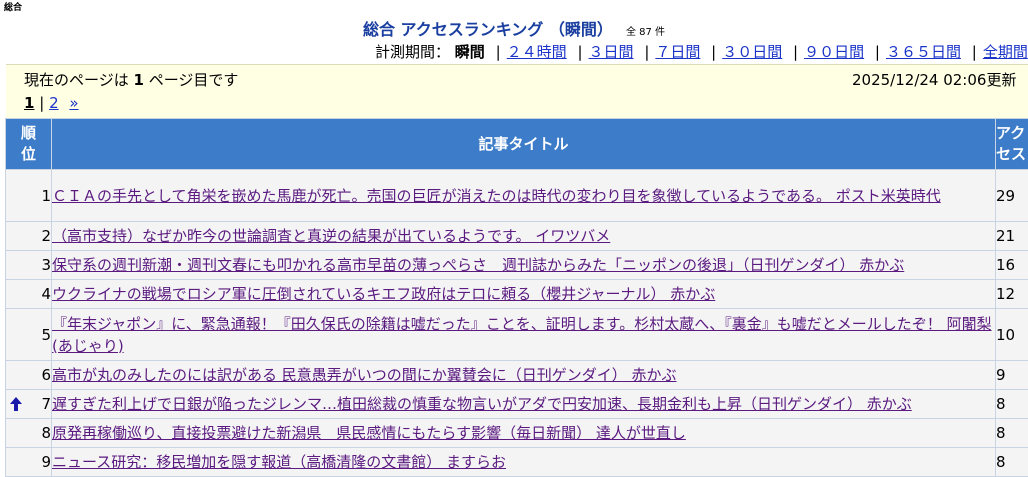 This screenshot has height=477, width=1028. I want to click on period-link-7d: ７日間, so click(677, 52).